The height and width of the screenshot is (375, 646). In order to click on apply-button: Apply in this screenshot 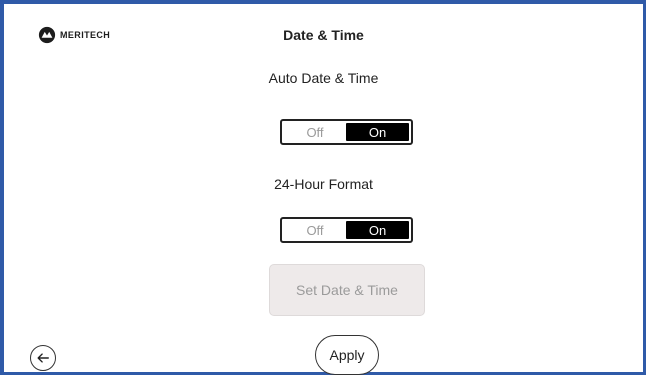, I will do `click(347, 355)`.